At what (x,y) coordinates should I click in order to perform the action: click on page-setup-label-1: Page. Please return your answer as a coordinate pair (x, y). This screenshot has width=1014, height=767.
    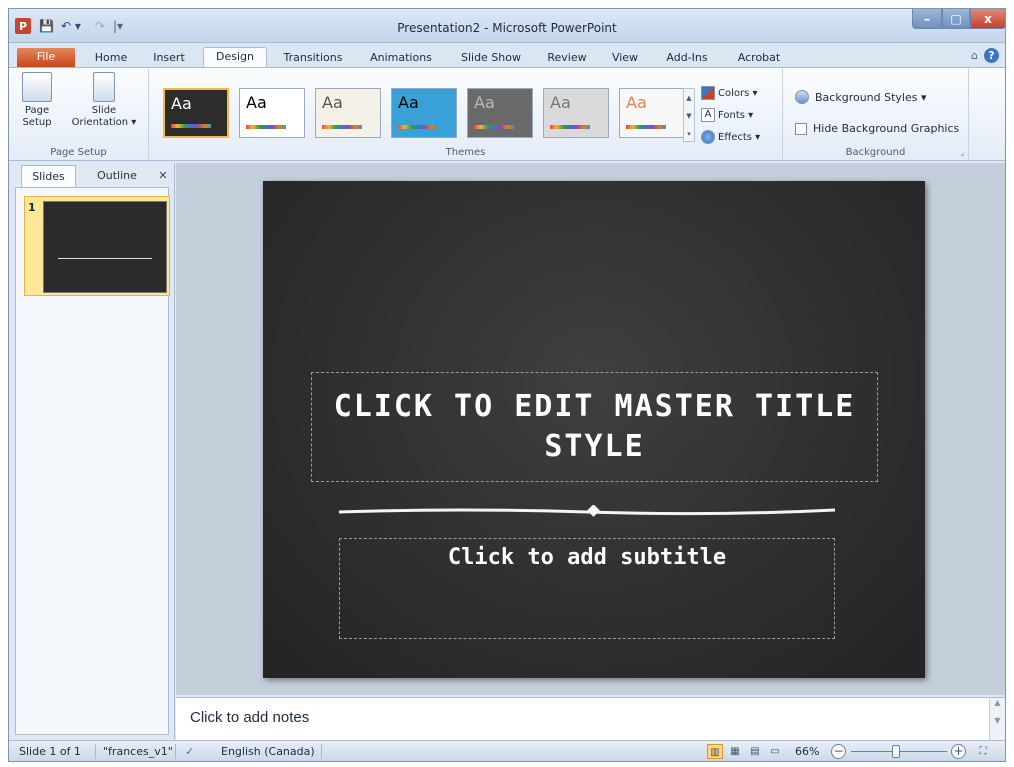
    Looking at the image, I should click on (37, 110).